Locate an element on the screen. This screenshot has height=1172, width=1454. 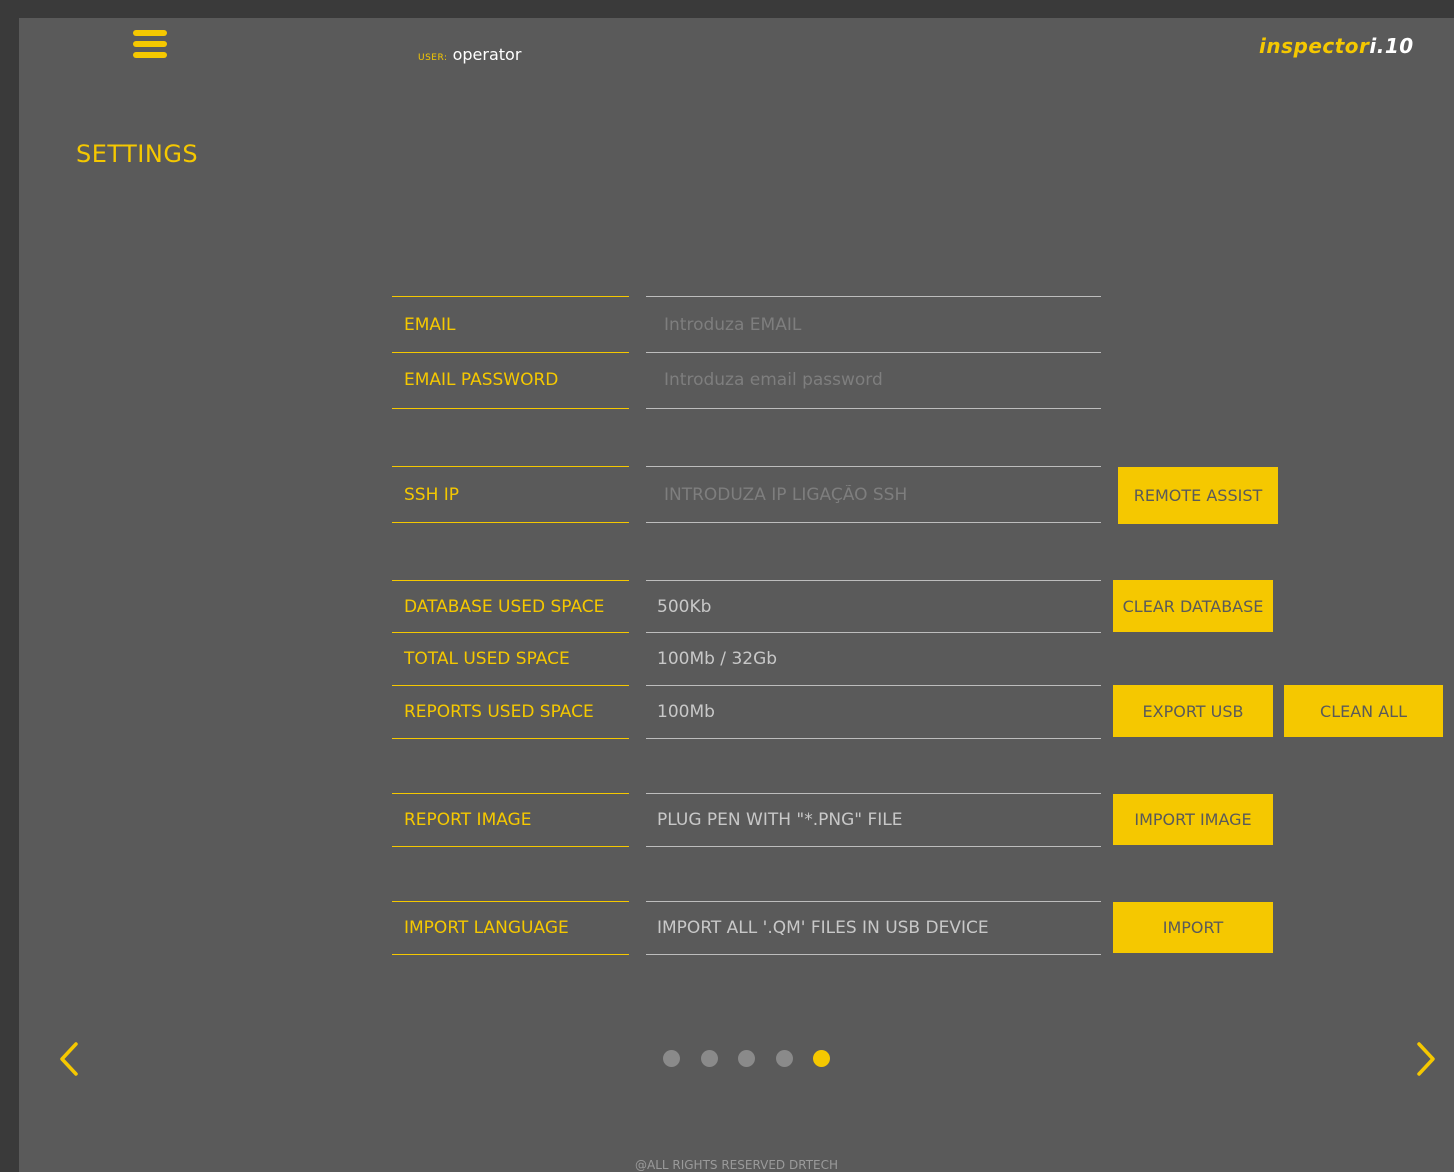
logo-text-secondary: i.10 is located at coordinates (1391, 46).